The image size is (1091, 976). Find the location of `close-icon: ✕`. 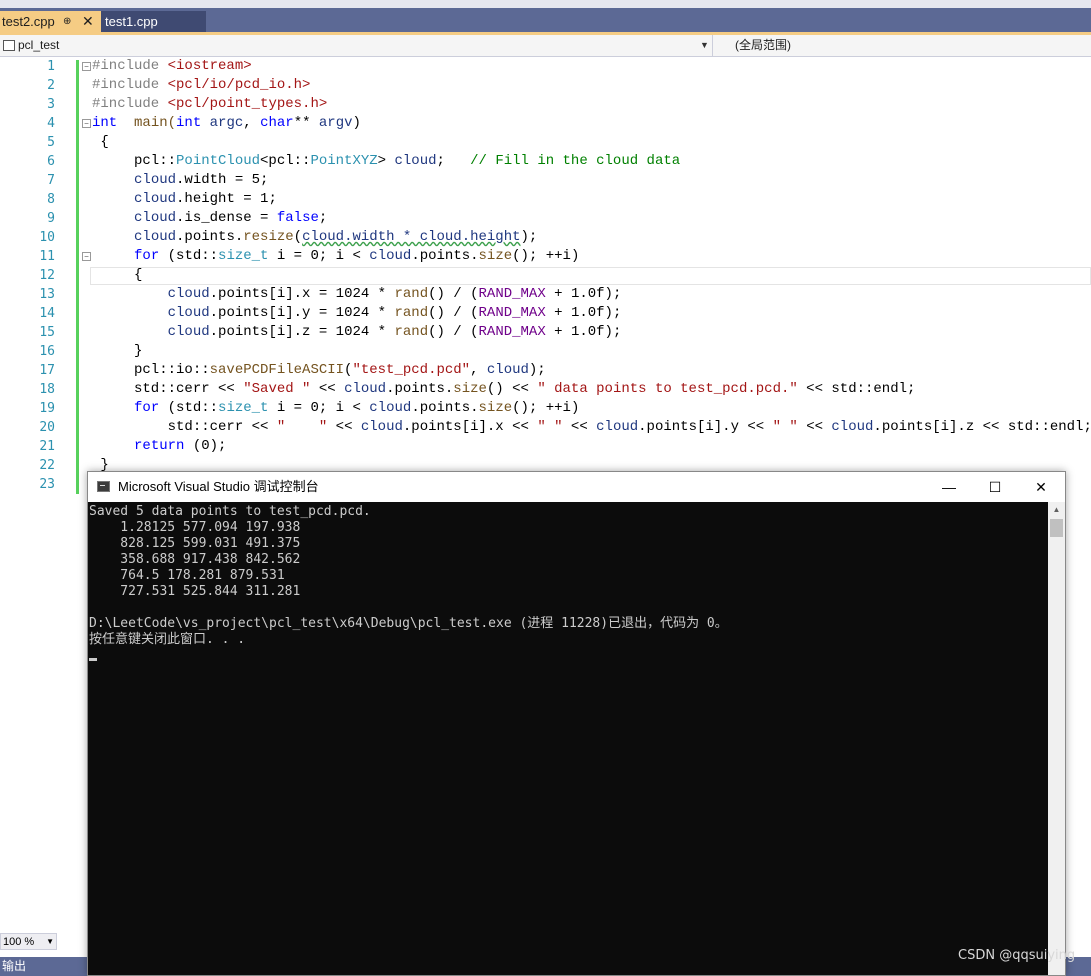

close-icon: ✕ is located at coordinates (88, 21).